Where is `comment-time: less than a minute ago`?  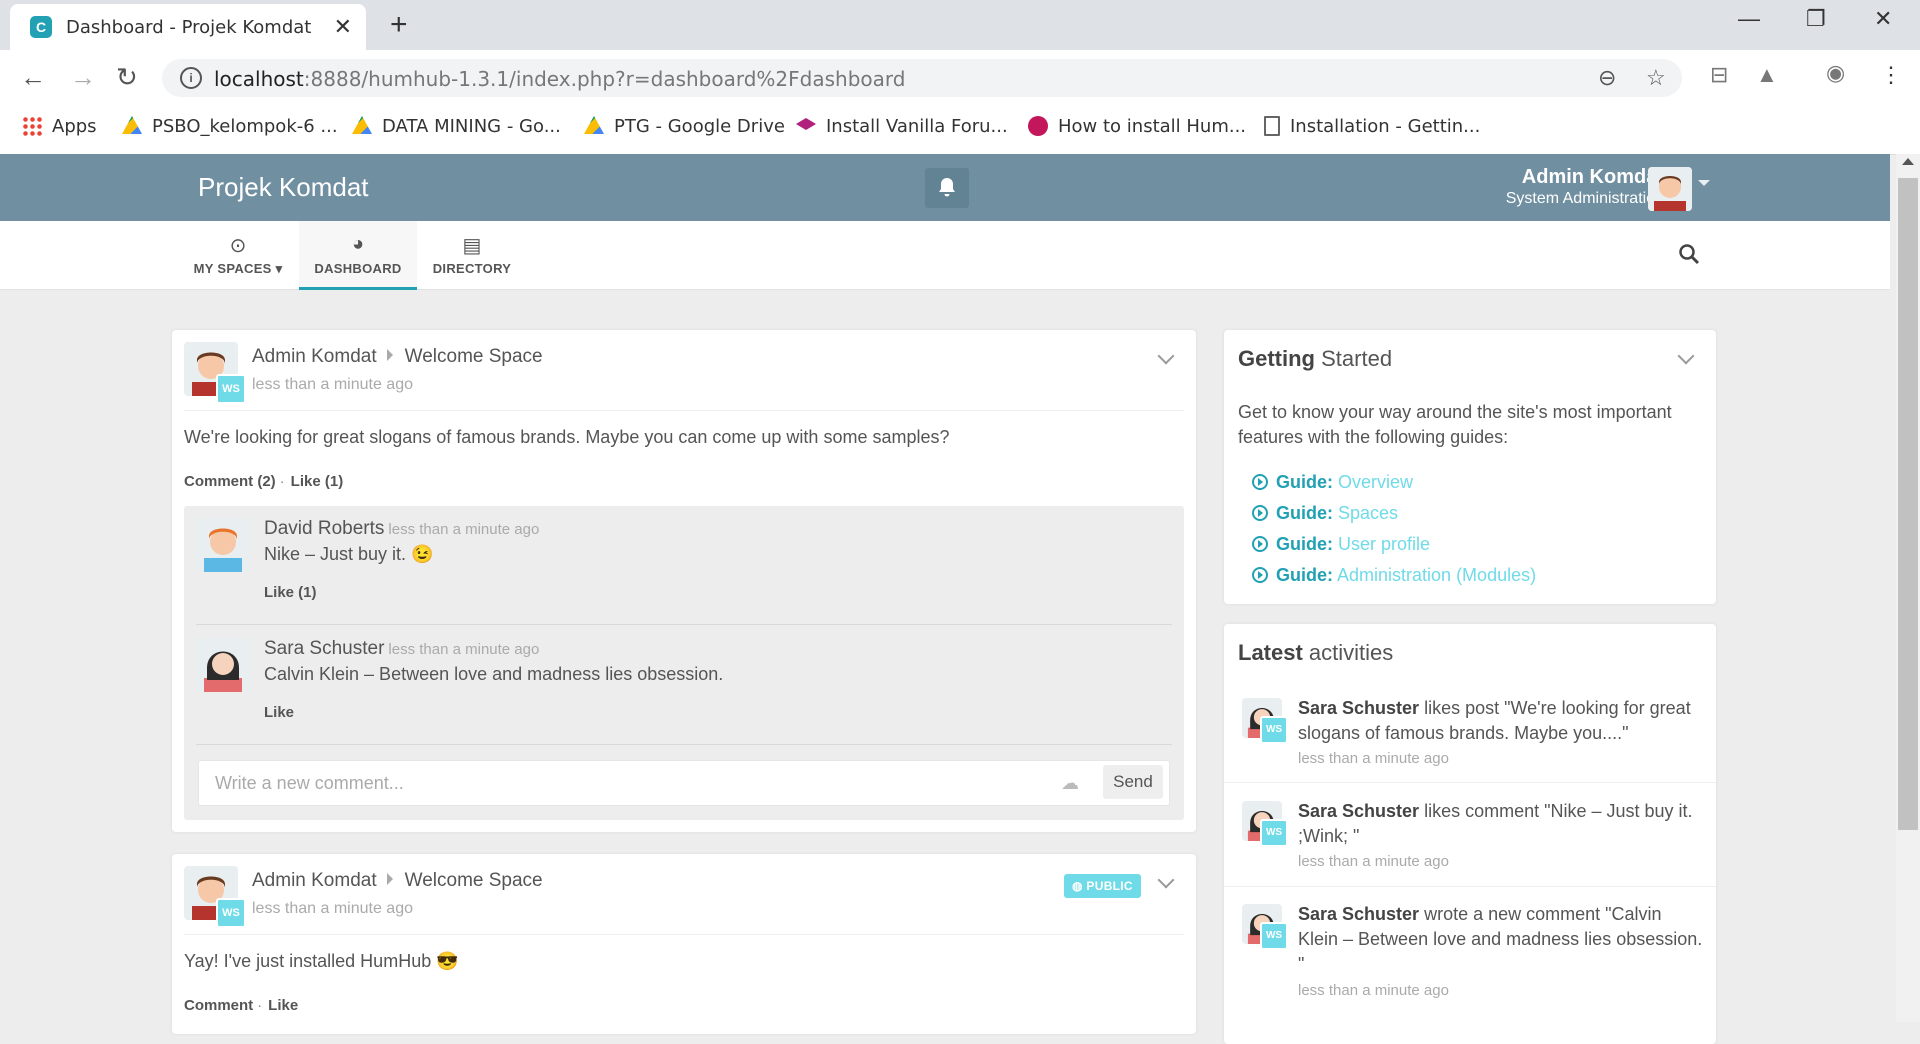
comment-time: less than a minute ago is located at coordinates (464, 649).